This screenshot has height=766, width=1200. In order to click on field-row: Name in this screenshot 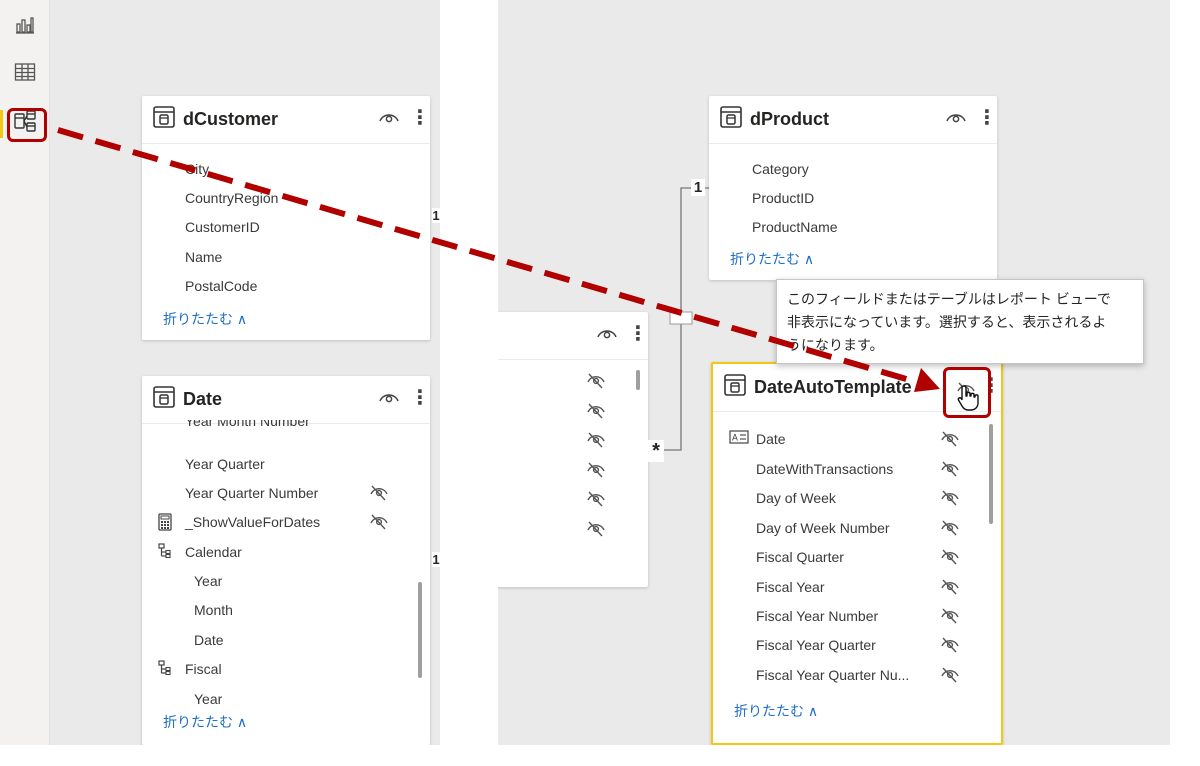, I will do `click(286, 256)`.